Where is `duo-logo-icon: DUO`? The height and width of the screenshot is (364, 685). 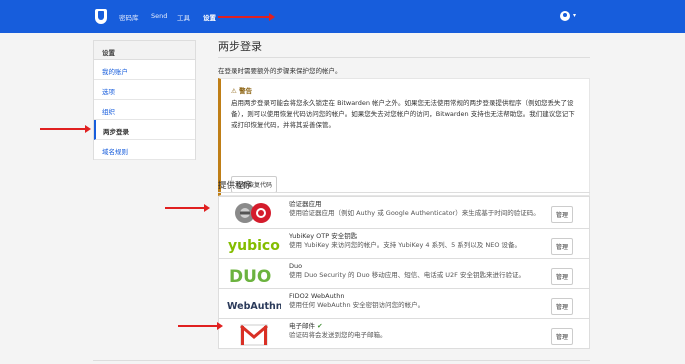
duo-logo-icon: DUO is located at coordinates (250, 277).